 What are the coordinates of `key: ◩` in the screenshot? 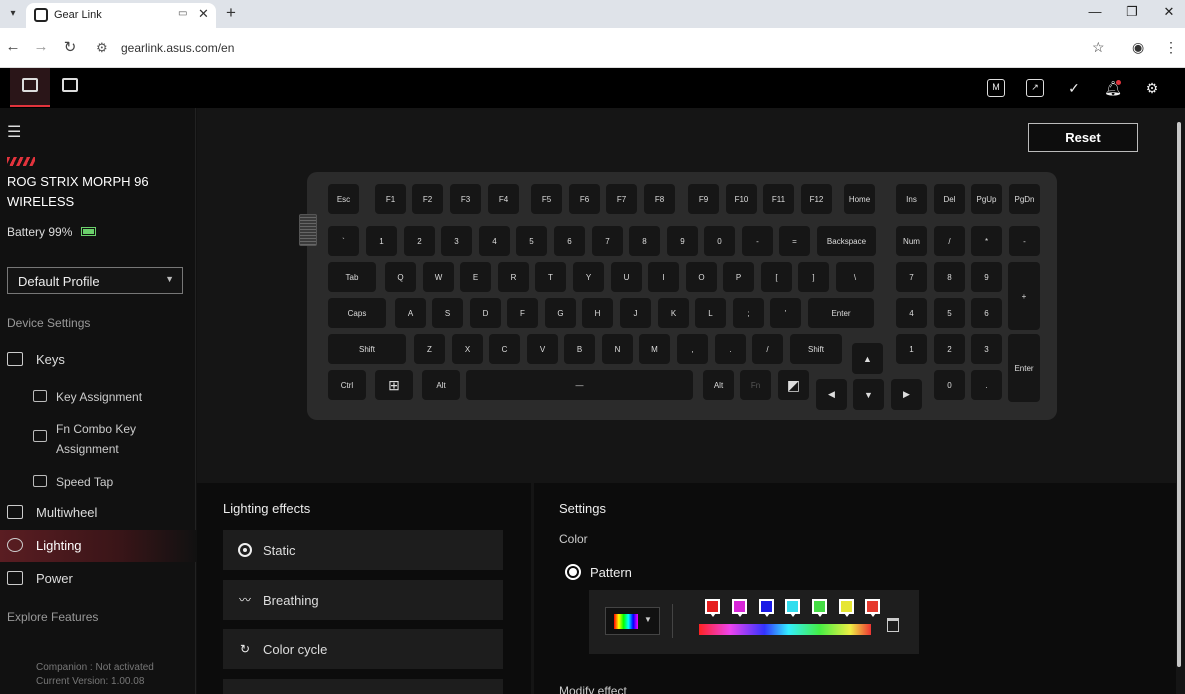 It's located at (793, 385).